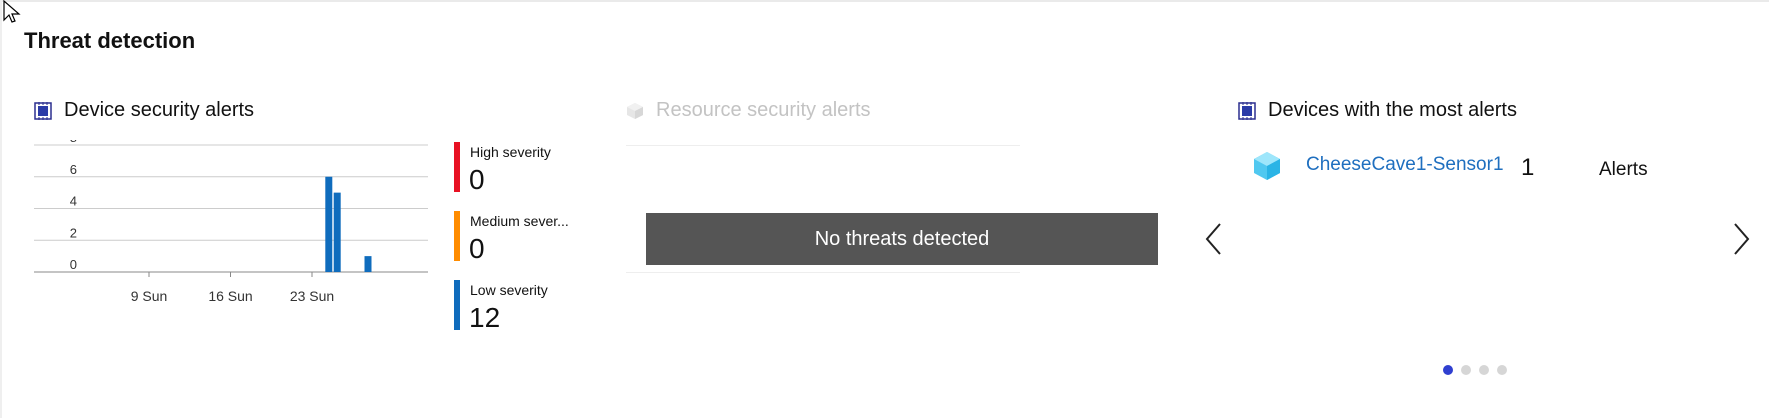 The height and width of the screenshot is (418, 1769). Describe the element at coordinates (1, 209) in the screenshot. I see `left-border` at that location.